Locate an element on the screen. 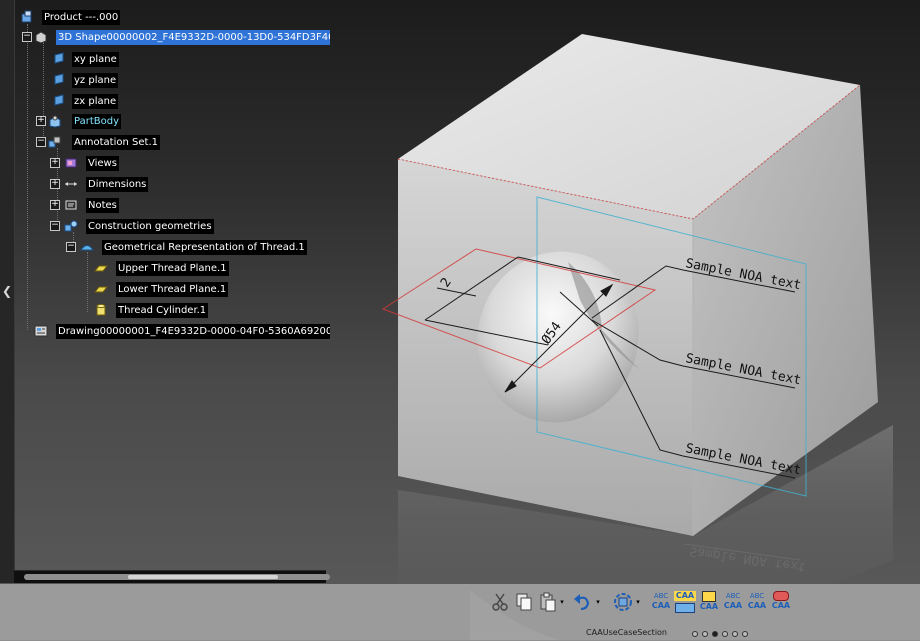  tree-horizontal-scrollbar is located at coordinates (172, 576).